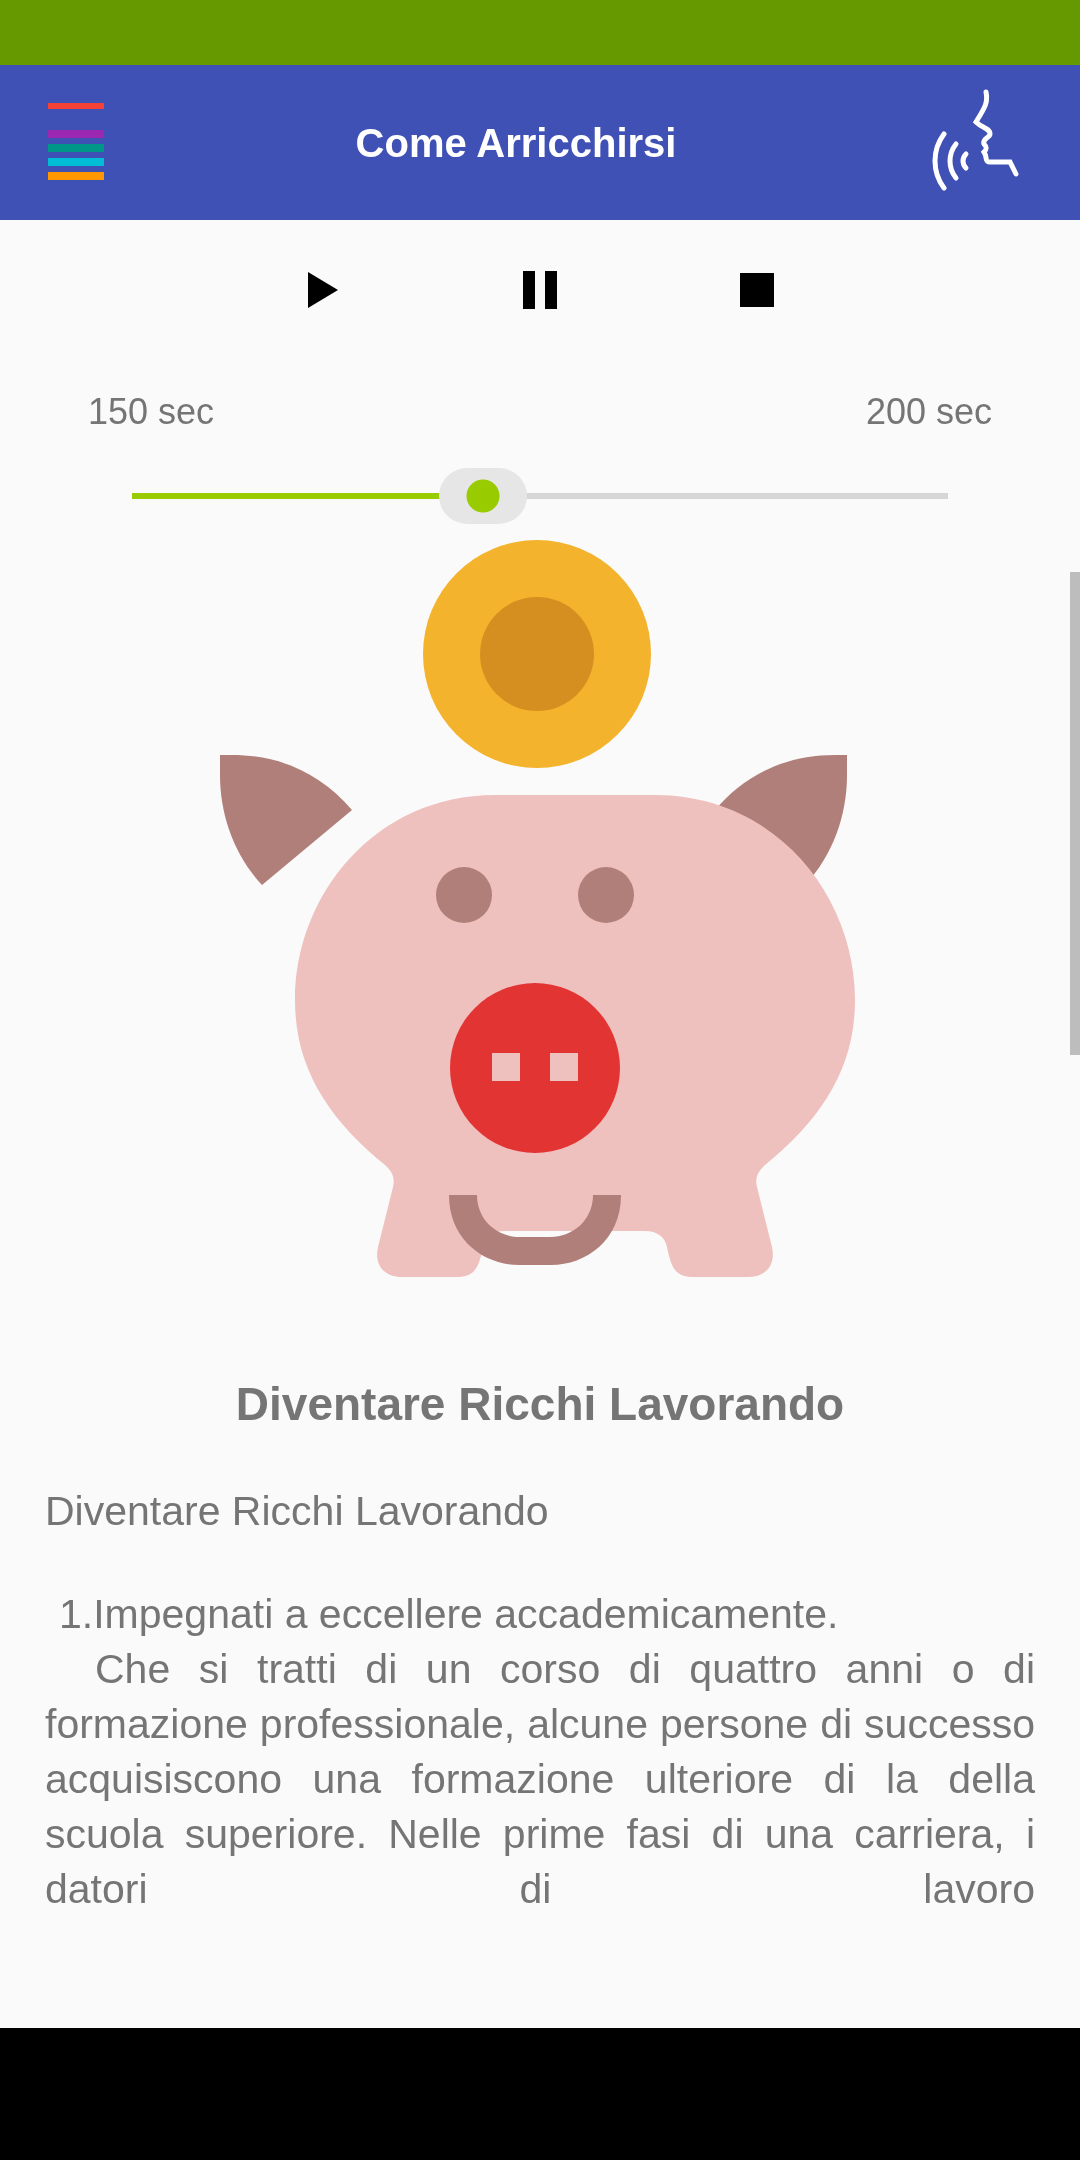 The width and height of the screenshot is (1080, 2160). I want to click on menu-icon, so click(76, 142).